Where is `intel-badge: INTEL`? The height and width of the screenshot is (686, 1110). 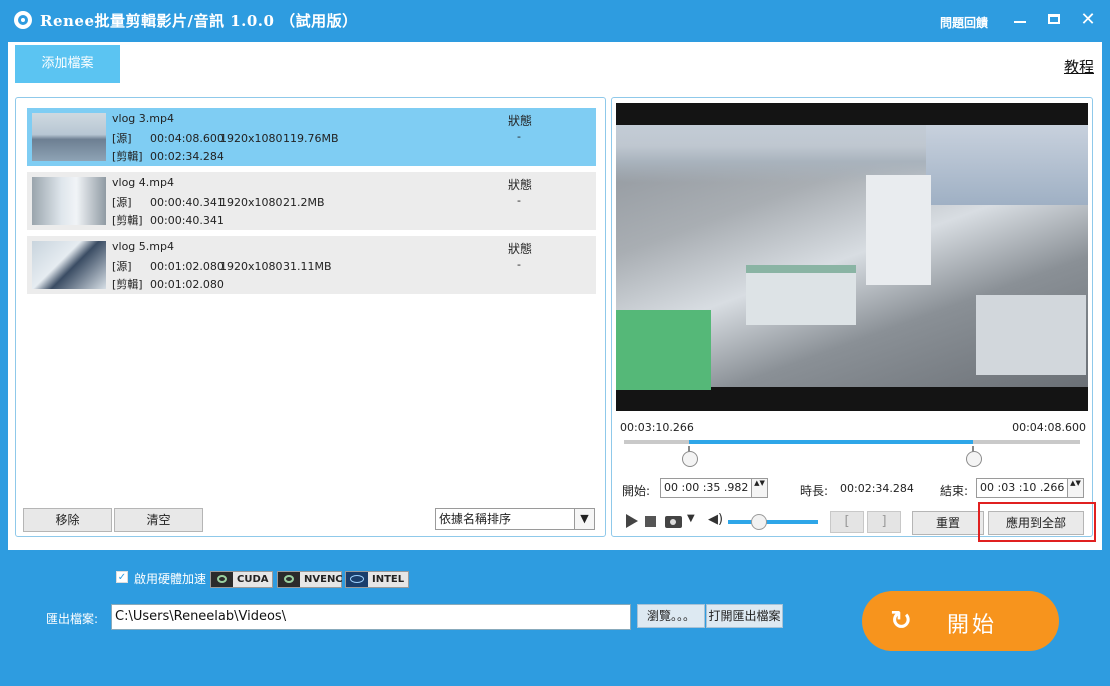 intel-badge: INTEL is located at coordinates (377, 579).